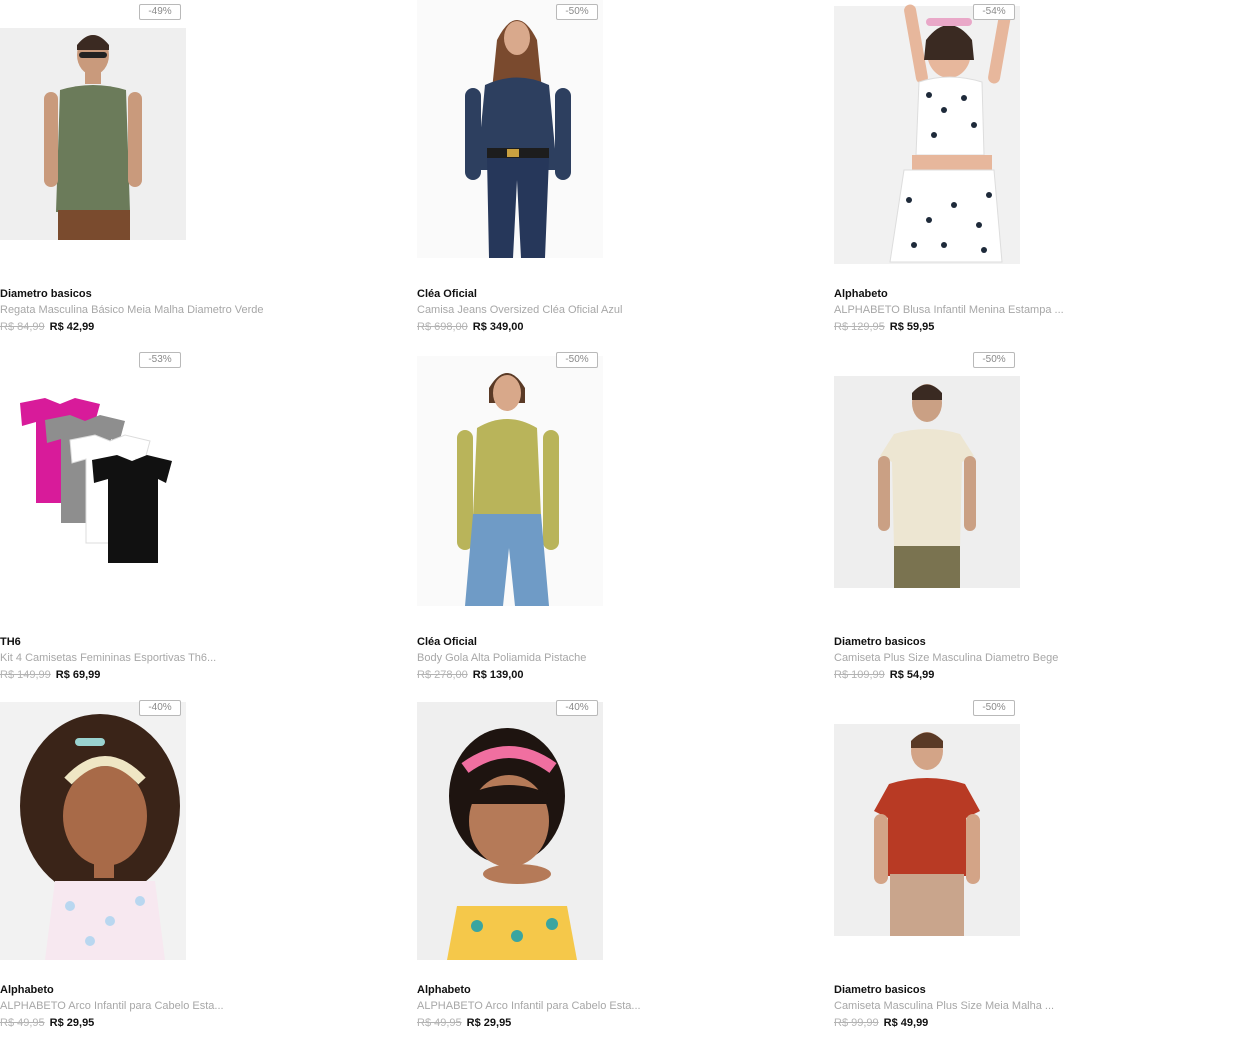 Image resolution: width=1250 pixels, height=1043 pixels. I want to click on product-prices: R$ 698,00 R$ 349,00, so click(470, 327).